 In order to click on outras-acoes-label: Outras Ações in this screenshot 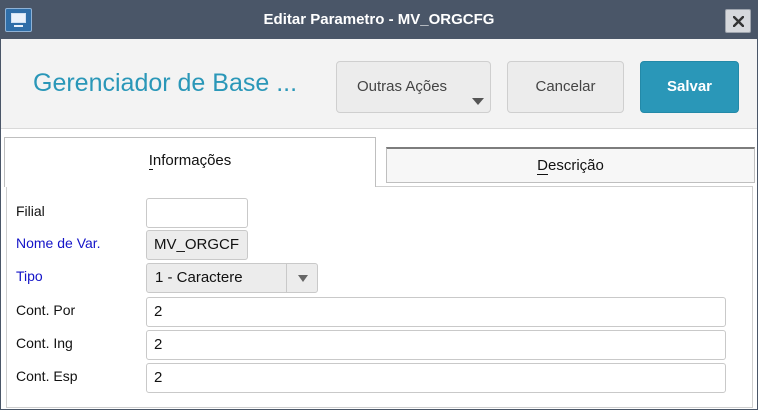, I will do `click(402, 86)`.